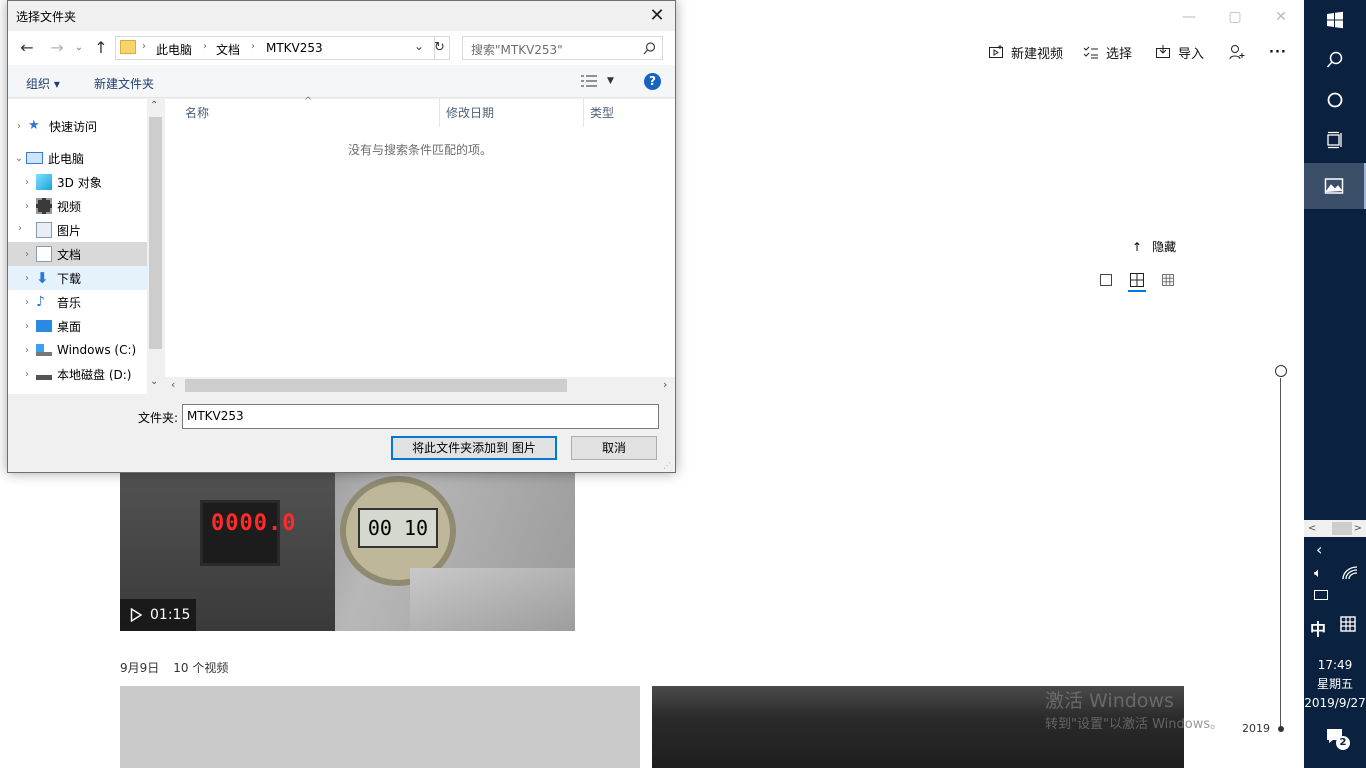 This screenshot has width=1366, height=768. I want to click on nav-item-music: › ♪ 音乐, so click(77, 302).